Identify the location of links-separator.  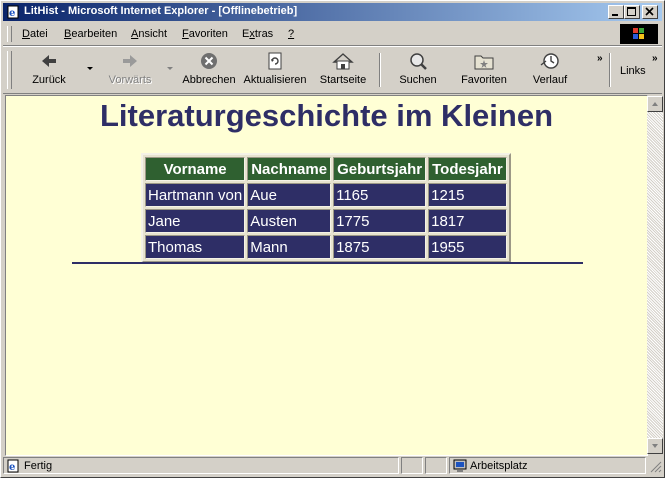
(610, 70).